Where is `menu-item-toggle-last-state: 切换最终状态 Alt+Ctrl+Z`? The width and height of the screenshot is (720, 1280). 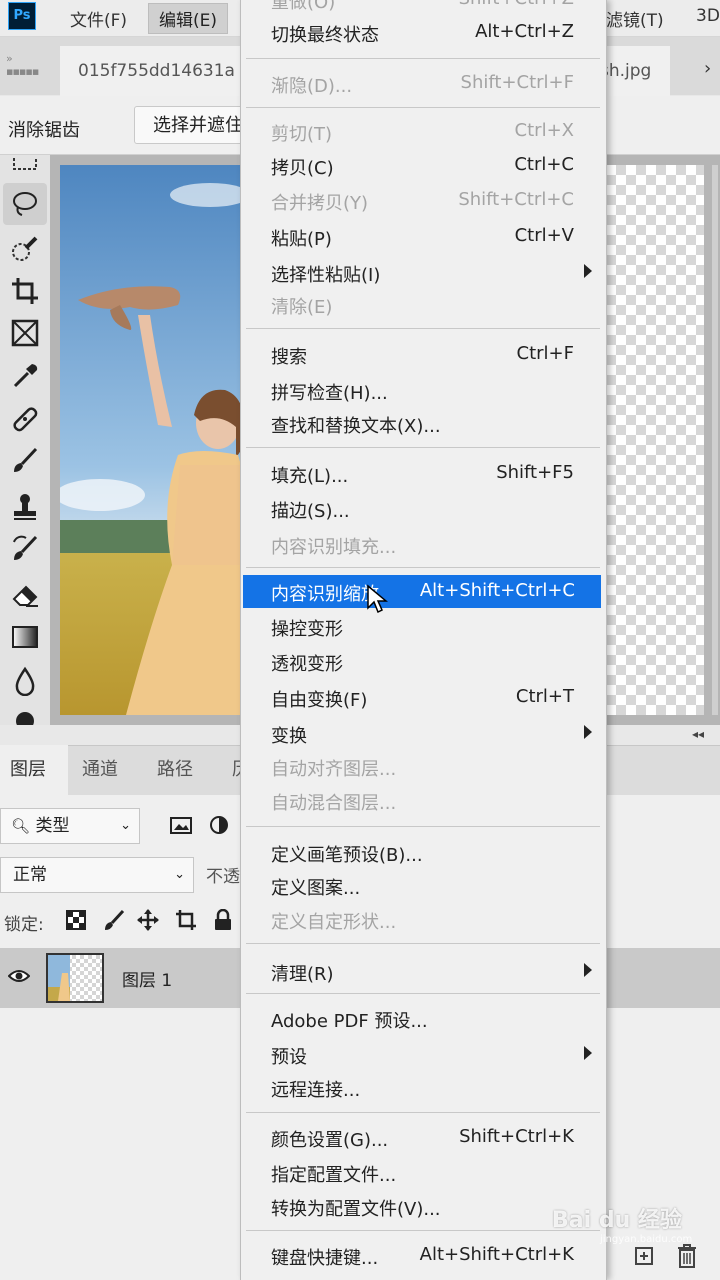 menu-item-toggle-last-state: 切换最终状态 Alt+Ctrl+Z is located at coordinates (420, 32).